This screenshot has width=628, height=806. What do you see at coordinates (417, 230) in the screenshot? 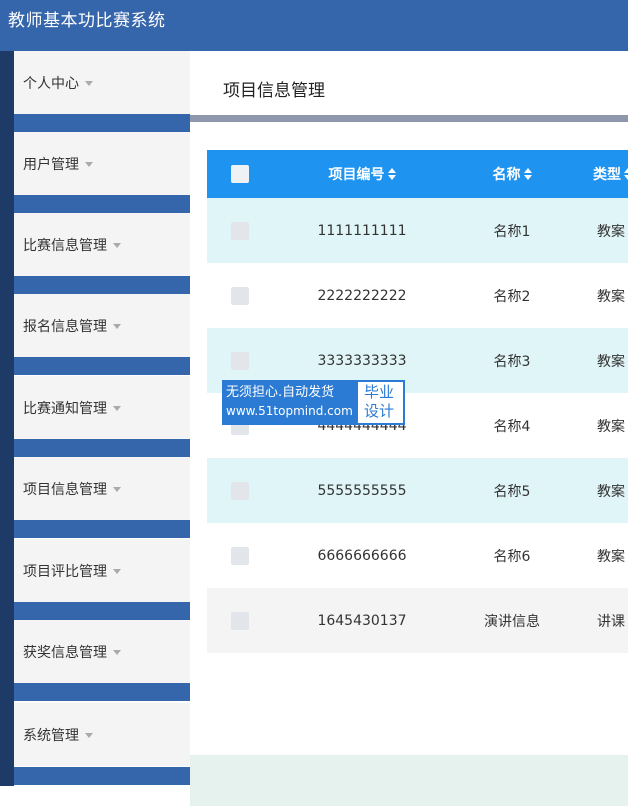
I see `table-row: 1111111111 名称1 教案` at bounding box center [417, 230].